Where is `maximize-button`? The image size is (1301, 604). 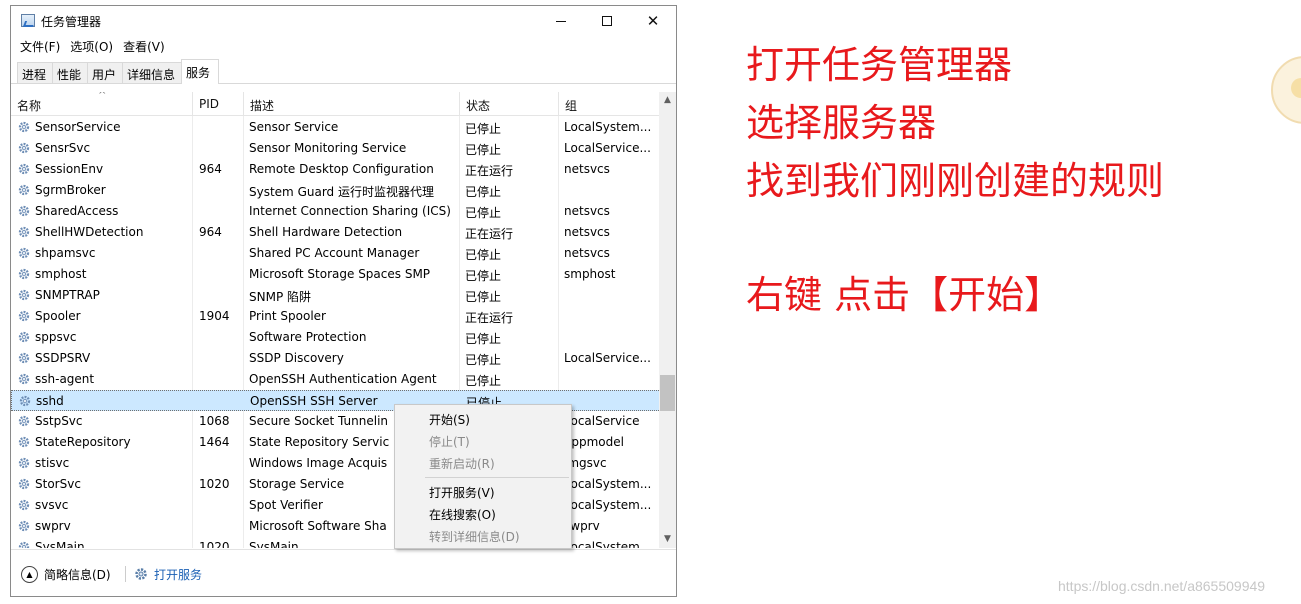 maximize-button is located at coordinates (607, 21).